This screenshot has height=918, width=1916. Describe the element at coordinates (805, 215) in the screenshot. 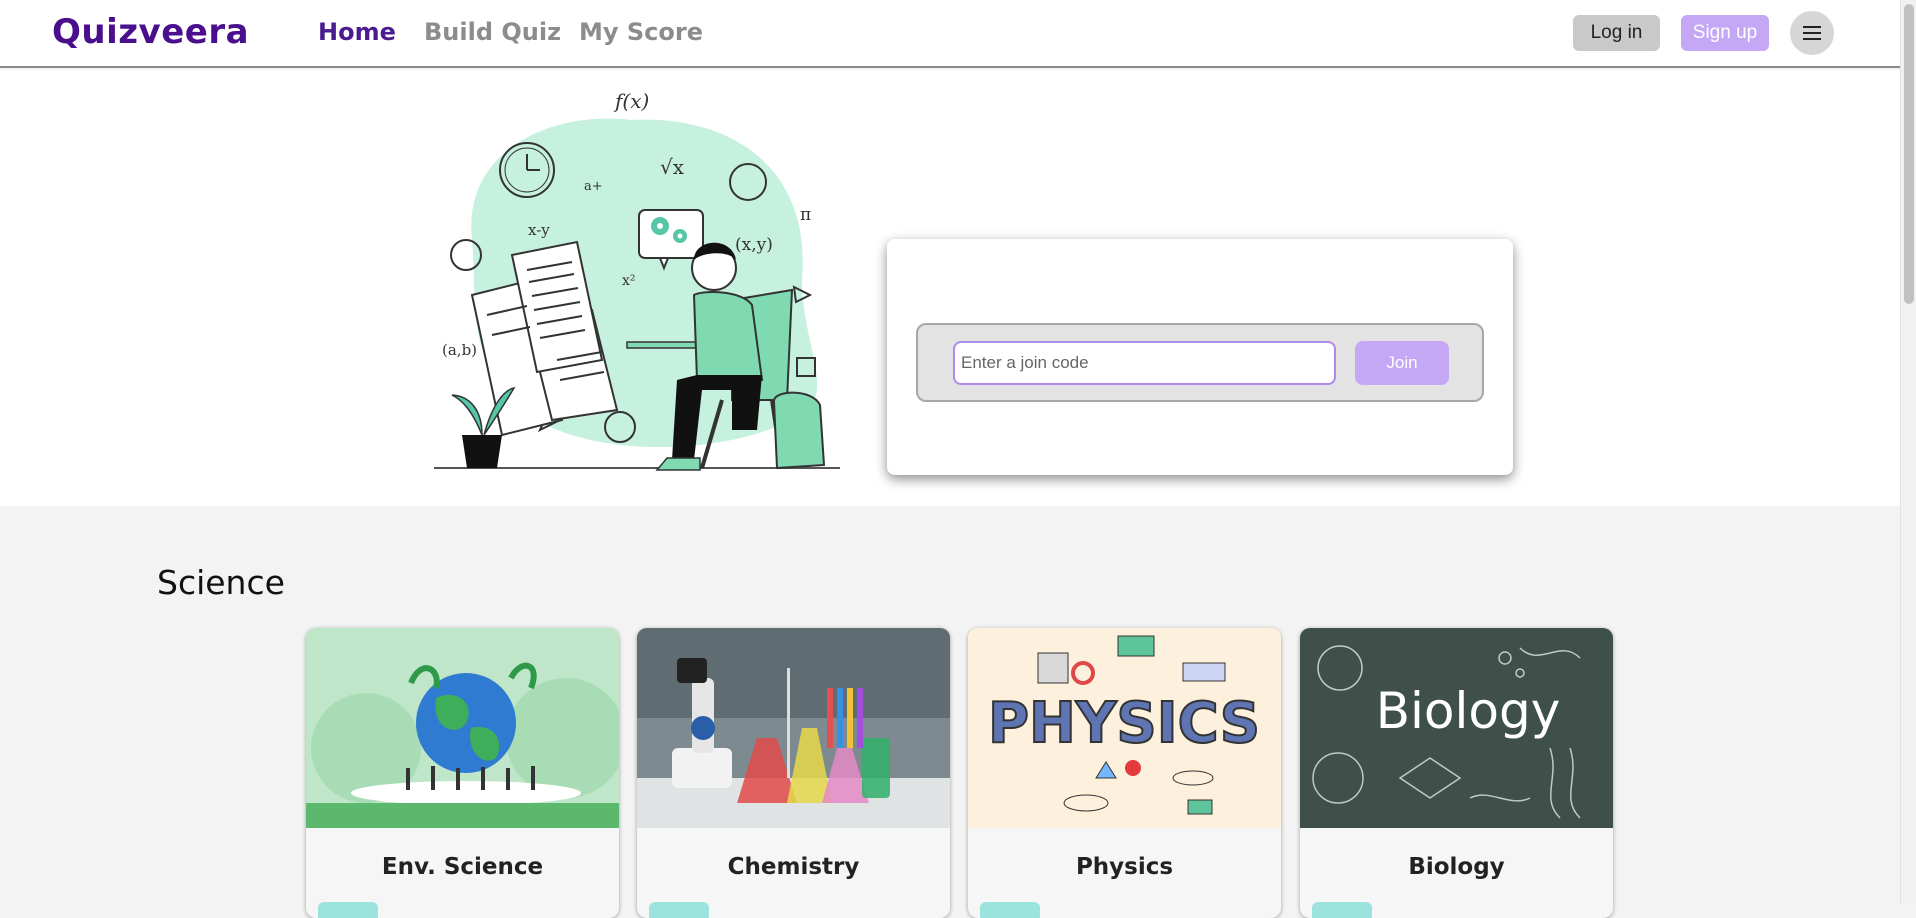

I see `formula-pi: π` at that location.